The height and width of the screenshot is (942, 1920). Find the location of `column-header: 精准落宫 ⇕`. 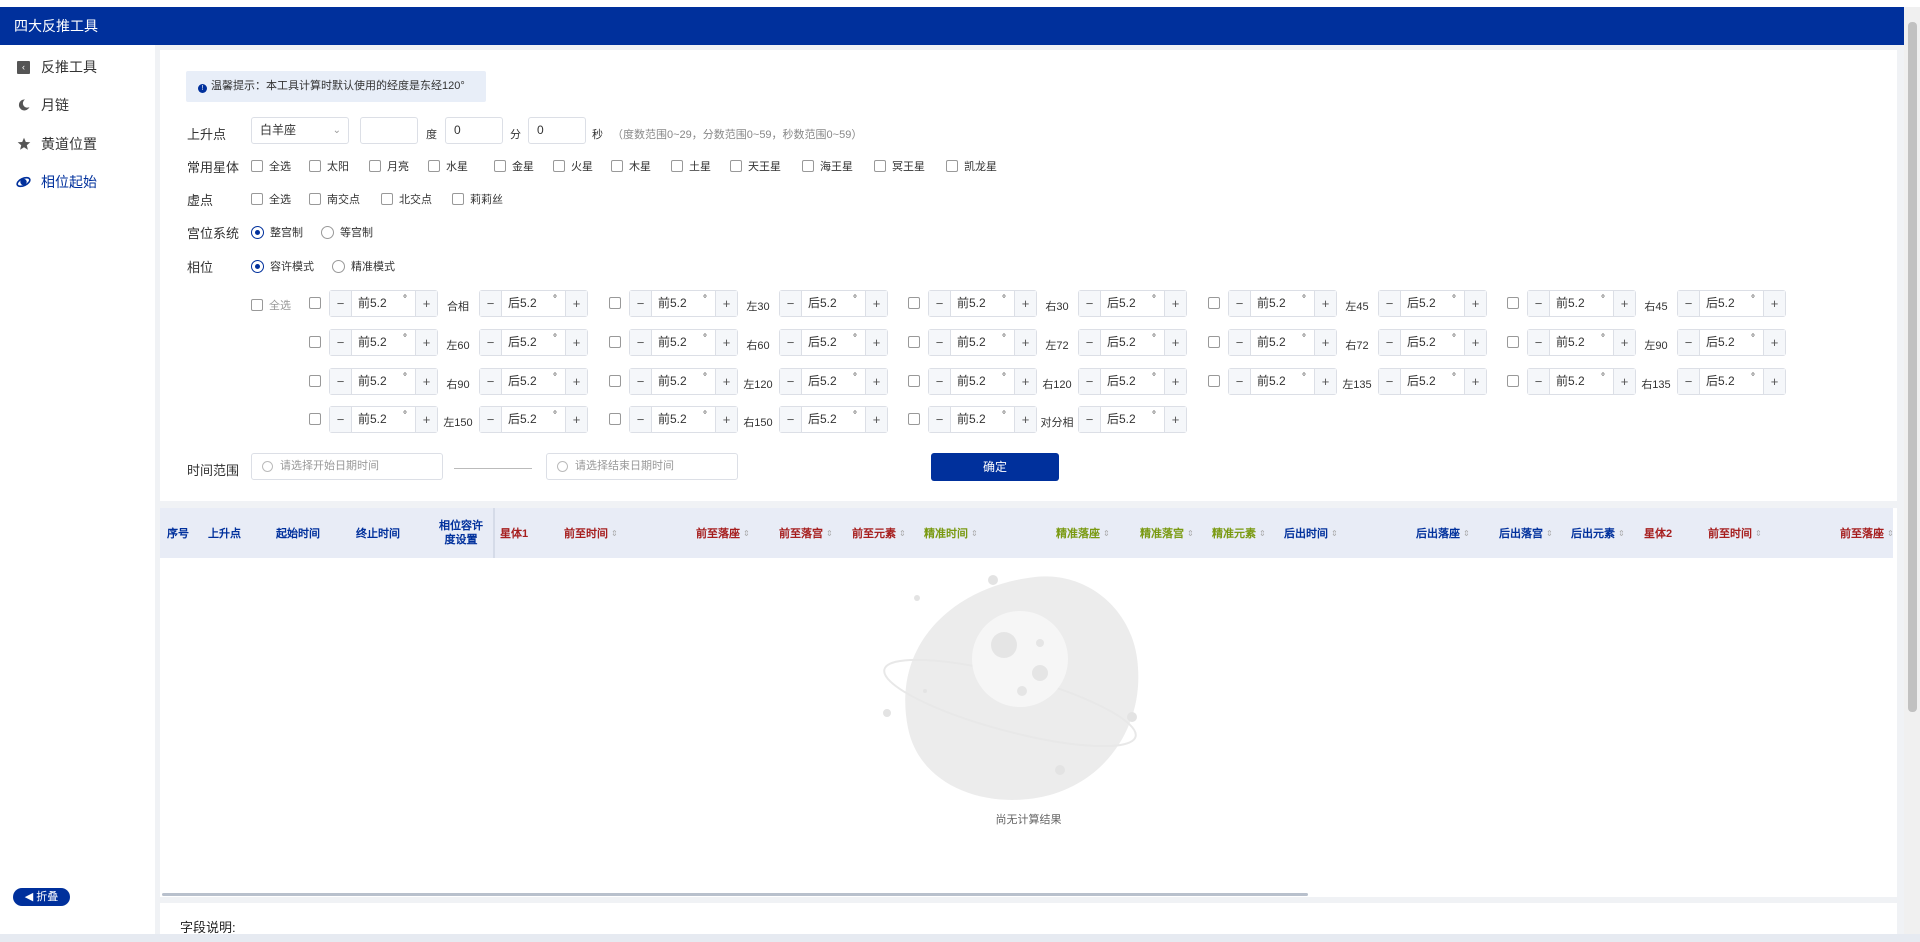

column-header: 精准落宫 ⇕ is located at coordinates (1167, 533).